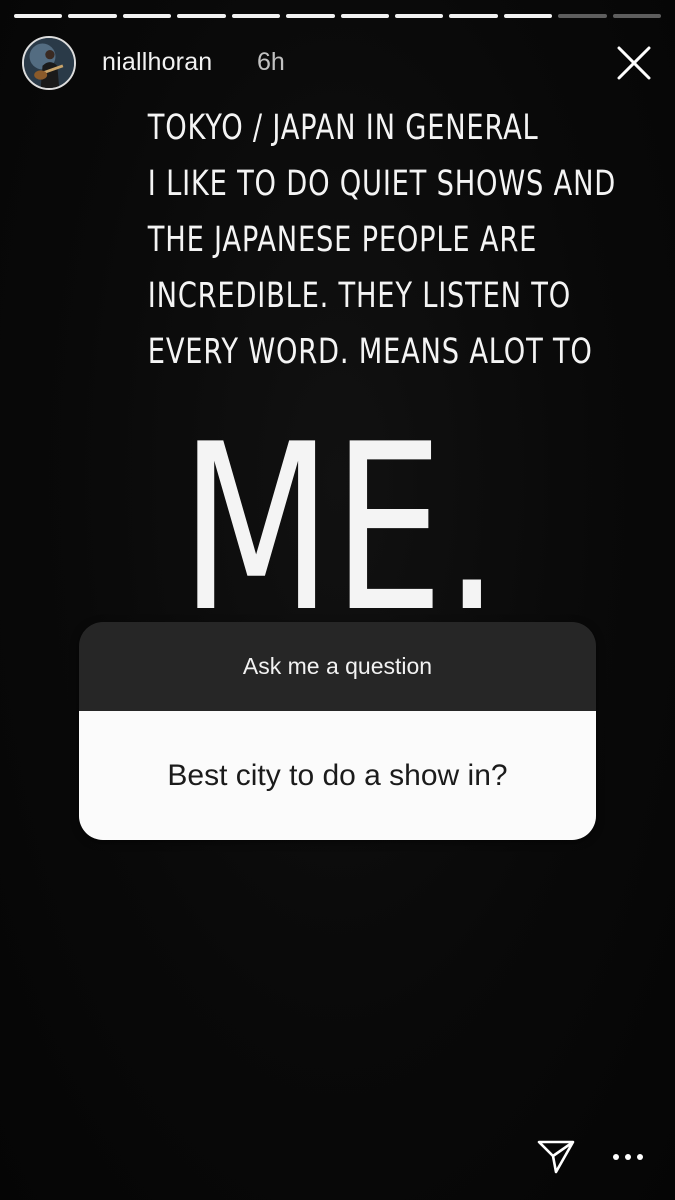 Image resolution: width=675 pixels, height=1200 pixels. I want to click on caption-line: EVERY WORD. MEANS ALOT TO, so click(370, 352).